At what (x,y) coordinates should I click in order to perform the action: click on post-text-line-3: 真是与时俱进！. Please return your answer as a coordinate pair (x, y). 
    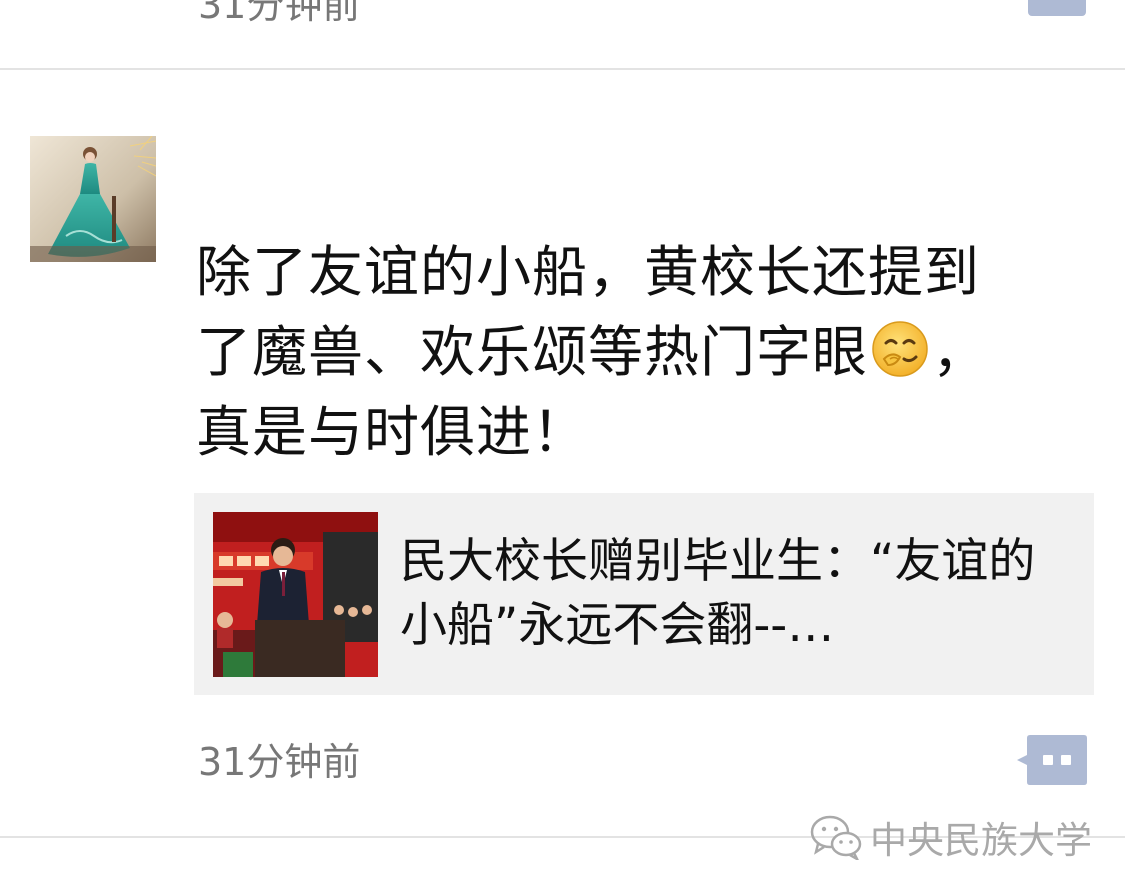
    Looking at the image, I should click on (392, 432).